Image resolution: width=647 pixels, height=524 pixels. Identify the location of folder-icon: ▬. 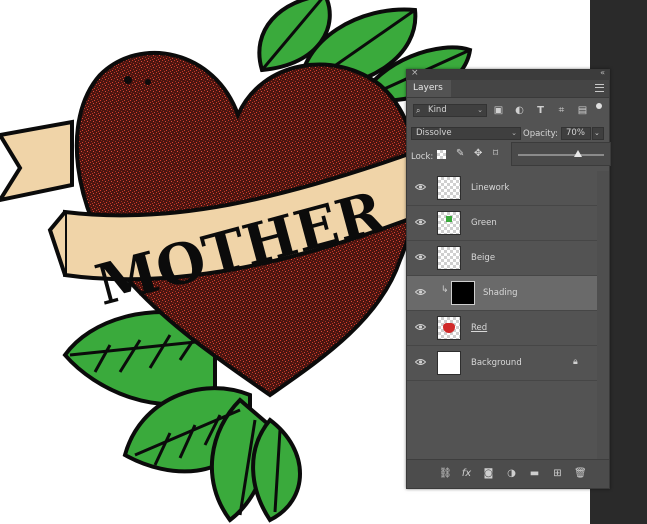
(534, 473).